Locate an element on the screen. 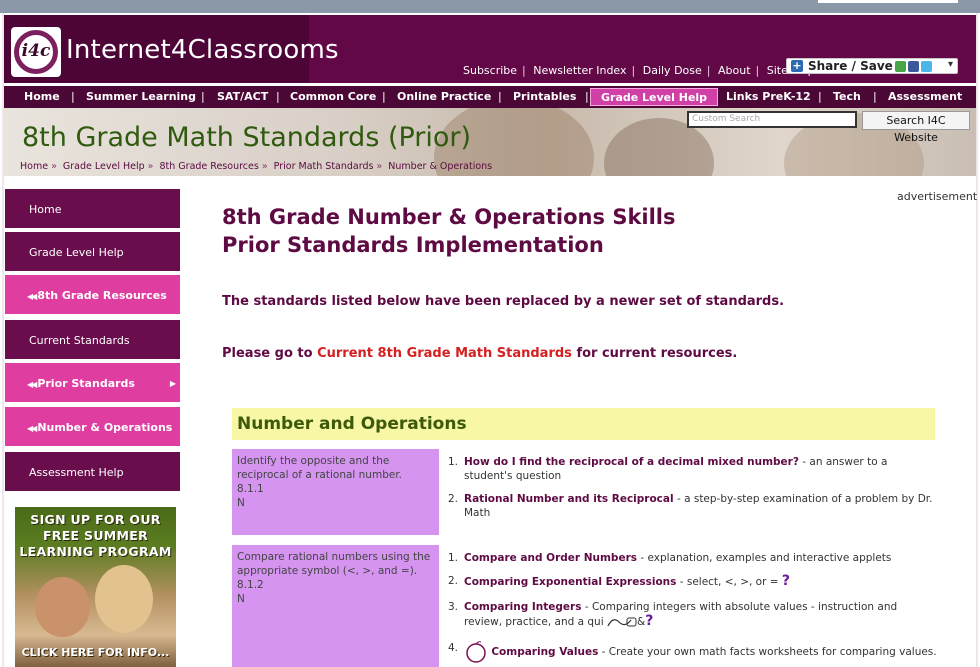 This screenshot has width=980, height=667. facebook-icon is located at coordinates (913, 66).